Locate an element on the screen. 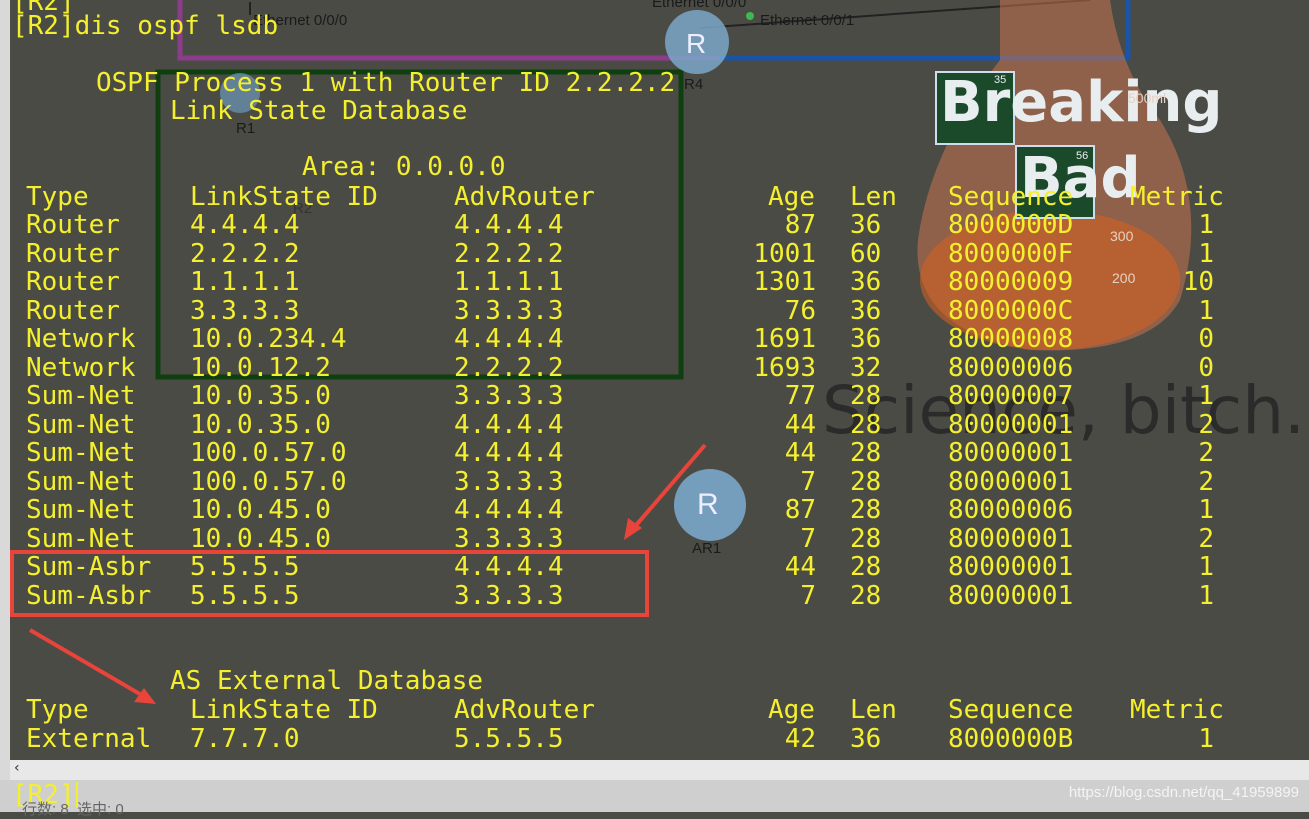 The height and width of the screenshot is (819, 1309). eth-000-top-label: Ethernet 0/0/0 is located at coordinates (699, 5).